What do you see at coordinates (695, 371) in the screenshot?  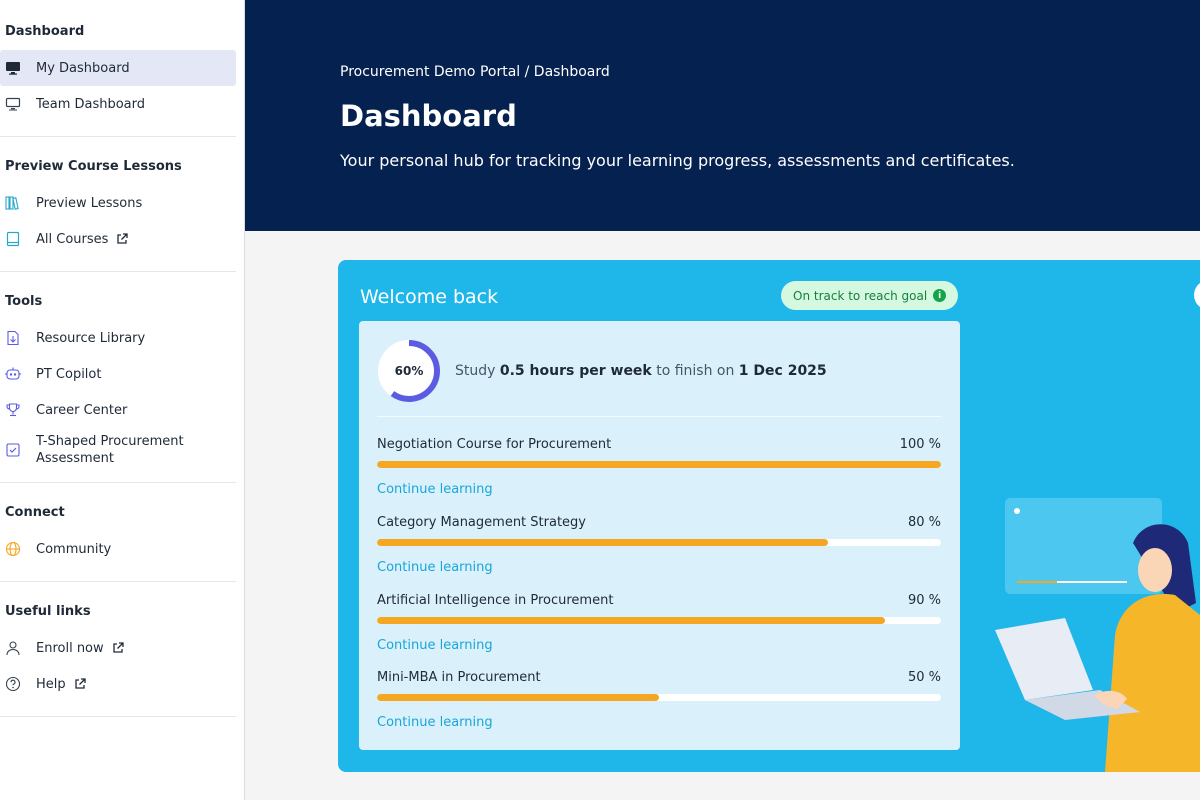 I see `goal-text-middle: to finish on` at bounding box center [695, 371].